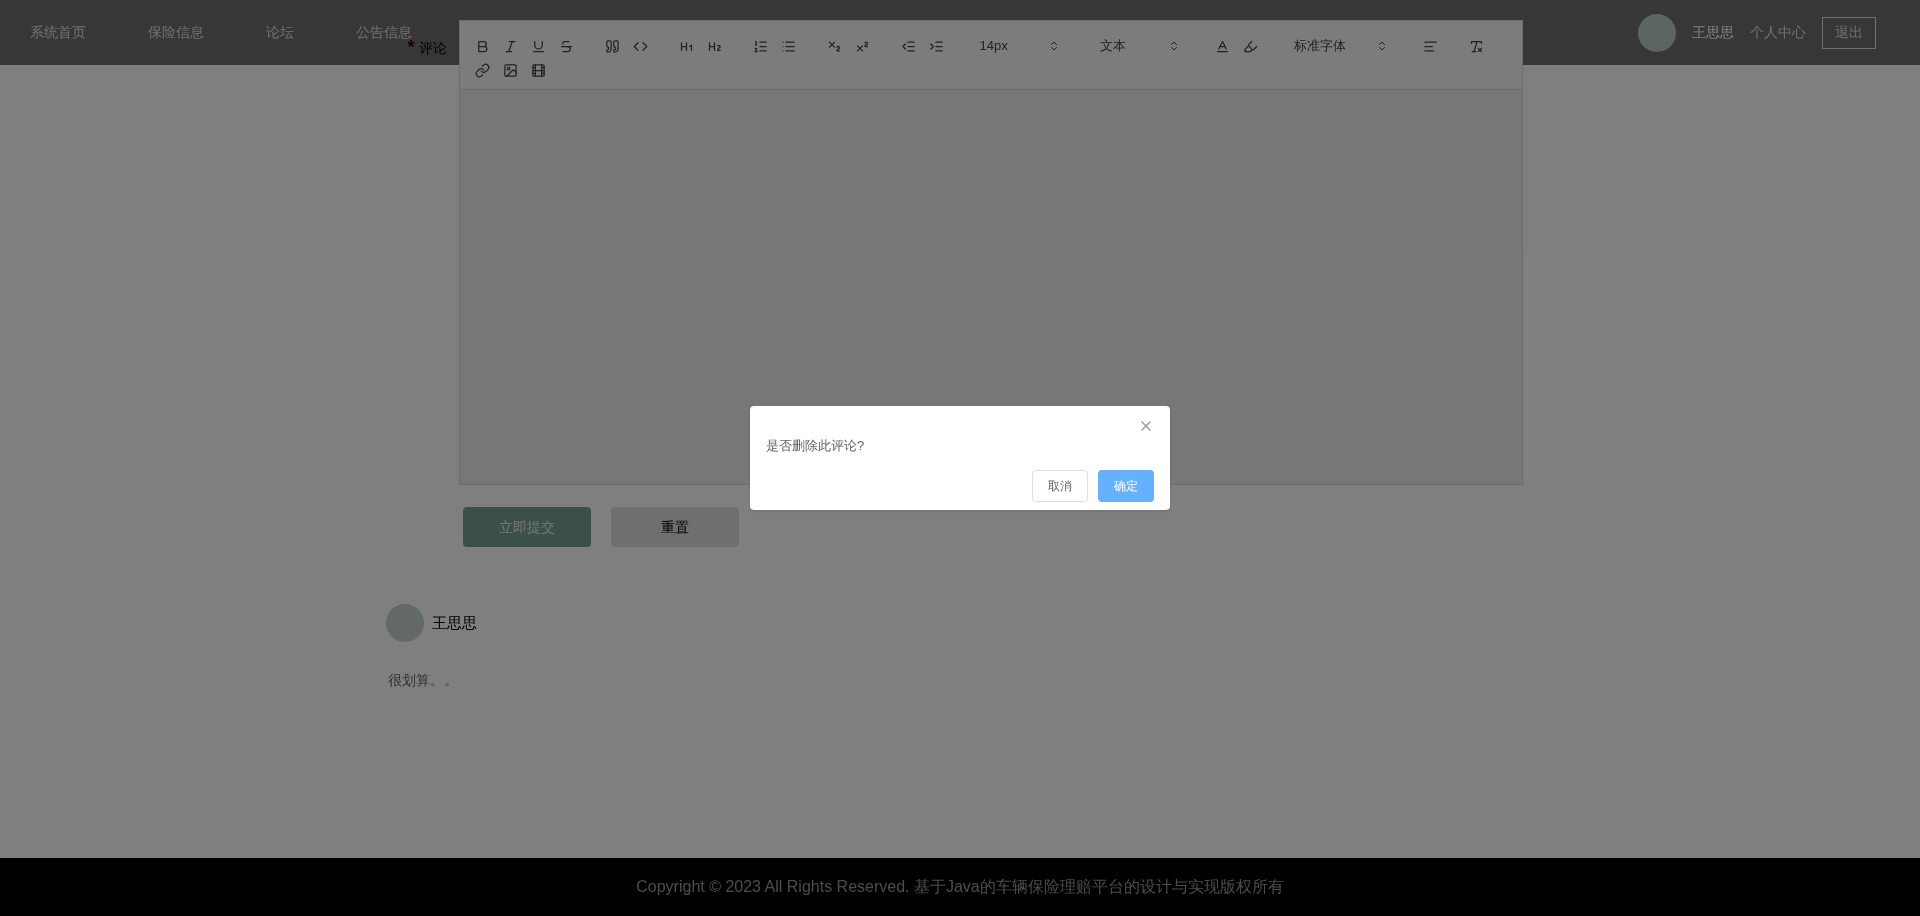 This screenshot has width=1920, height=916. I want to click on cancel-button: 取消, so click(1060, 485).